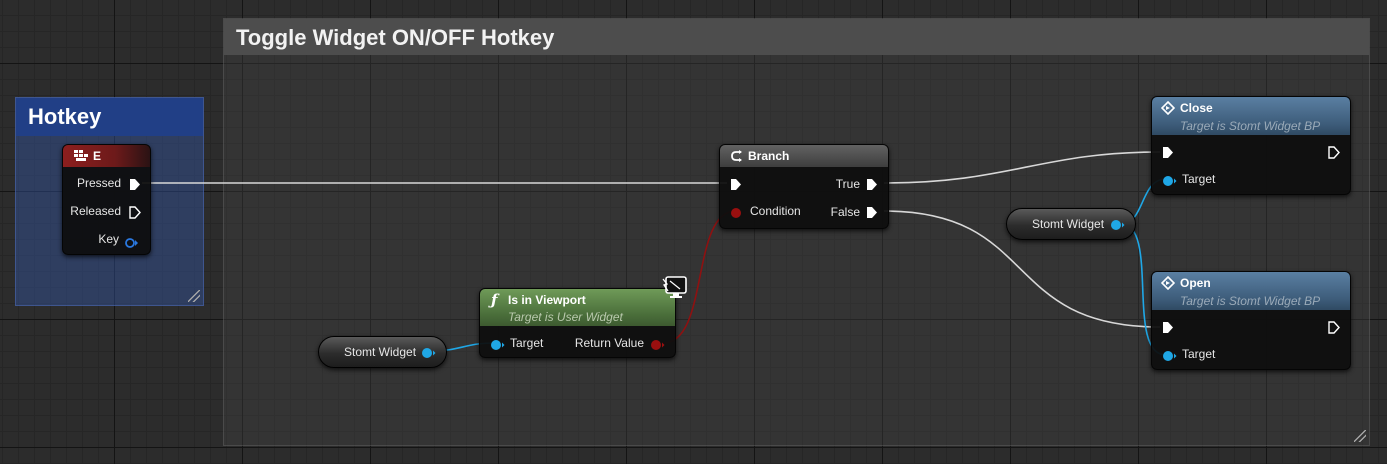 The image size is (1387, 464). What do you see at coordinates (494, 300) in the screenshot?
I see `function-icon: ƒ` at bounding box center [494, 300].